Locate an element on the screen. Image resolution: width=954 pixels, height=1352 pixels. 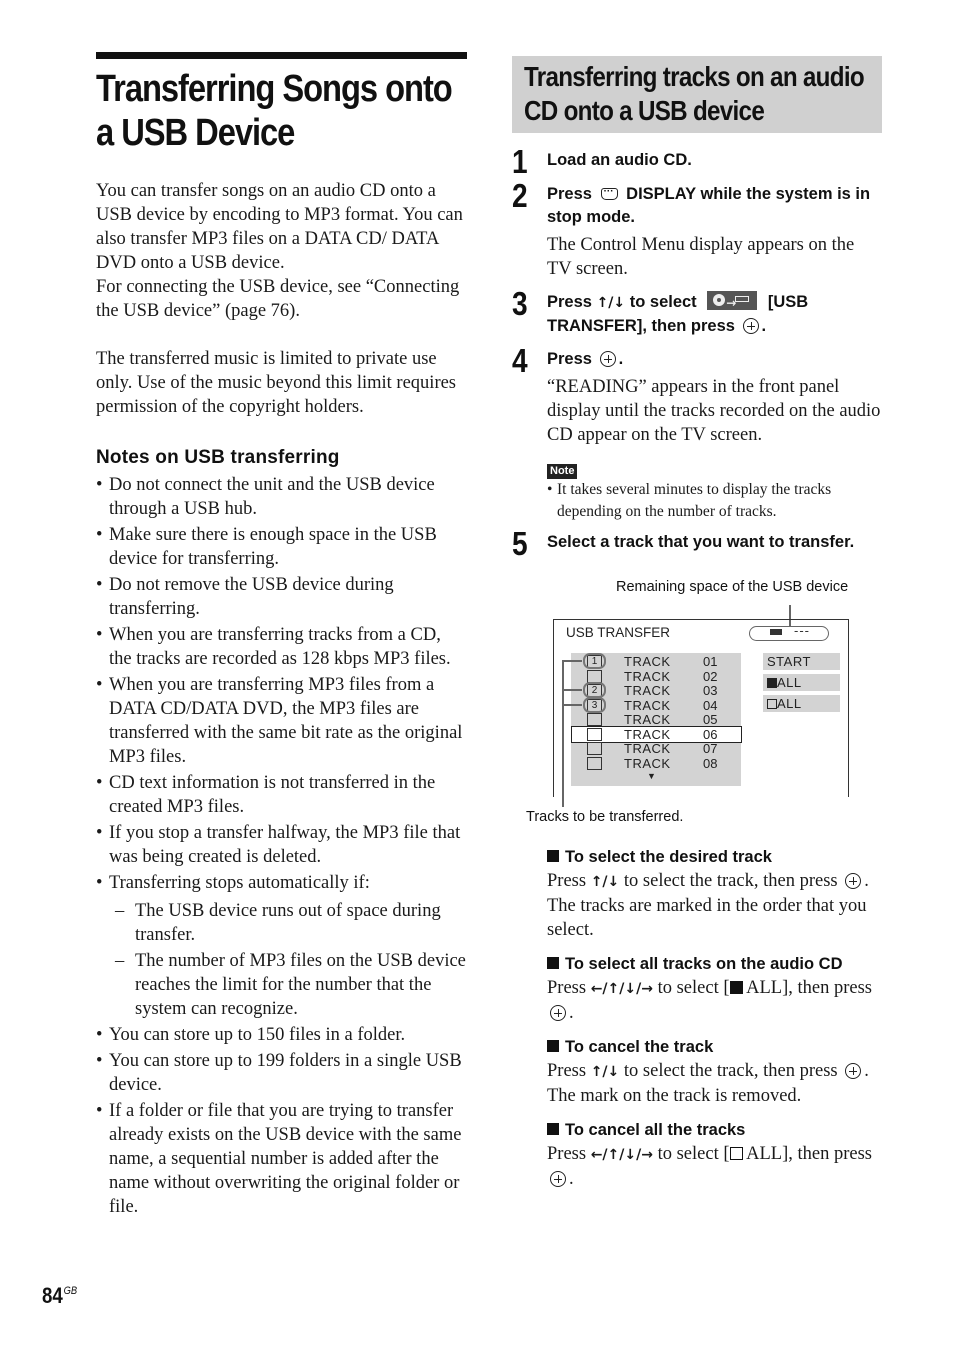
track-row-selected: TRACK 06 is located at coordinates (656, 734).